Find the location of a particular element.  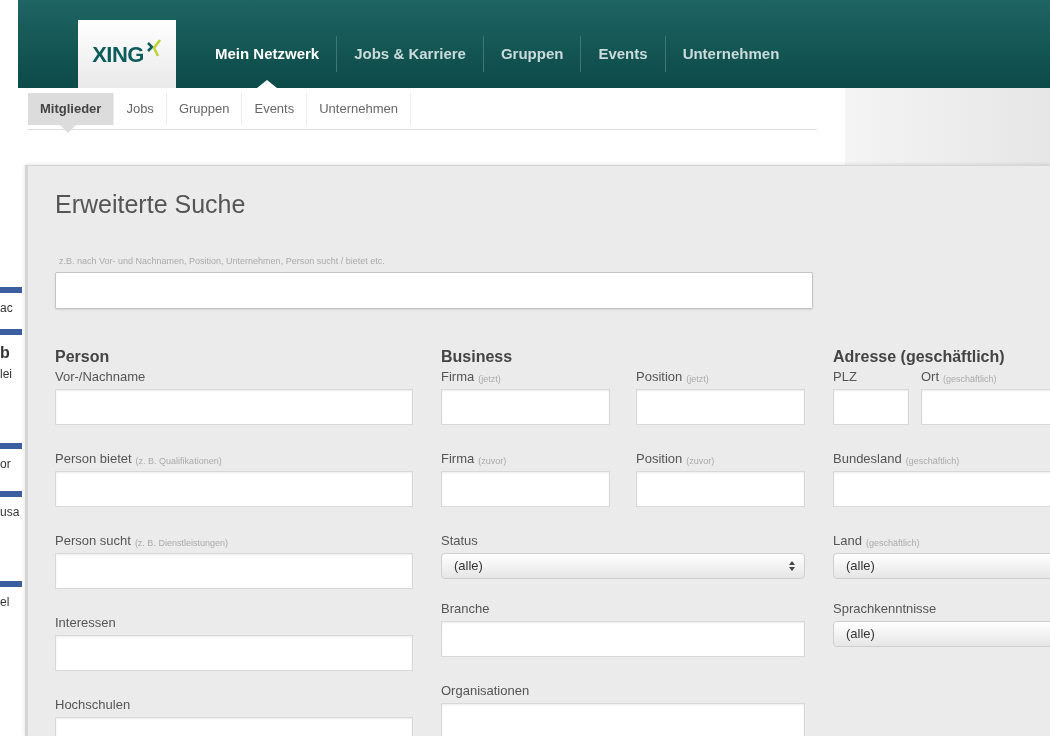

field-label: Sprachkenntnisse is located at coordinates (885, 608).